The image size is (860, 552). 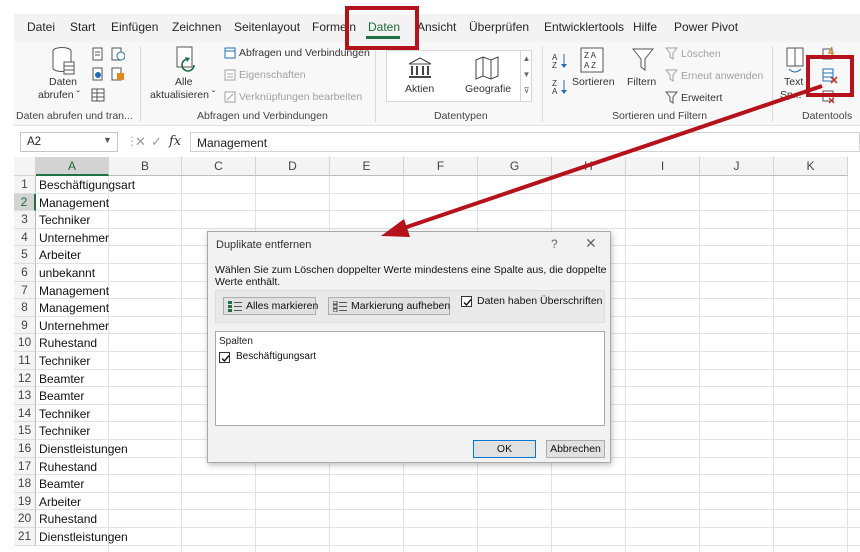 I want to click on annotation-arrow, so click(x=602, y=160).